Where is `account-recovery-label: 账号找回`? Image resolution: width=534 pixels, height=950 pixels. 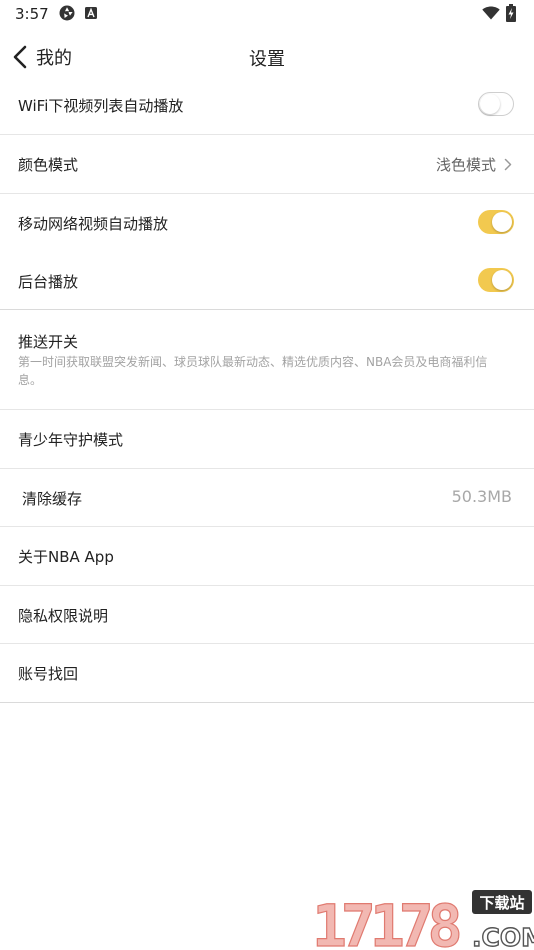 account-recovery-label: 账号找回 is located at coordinates (48, 674).